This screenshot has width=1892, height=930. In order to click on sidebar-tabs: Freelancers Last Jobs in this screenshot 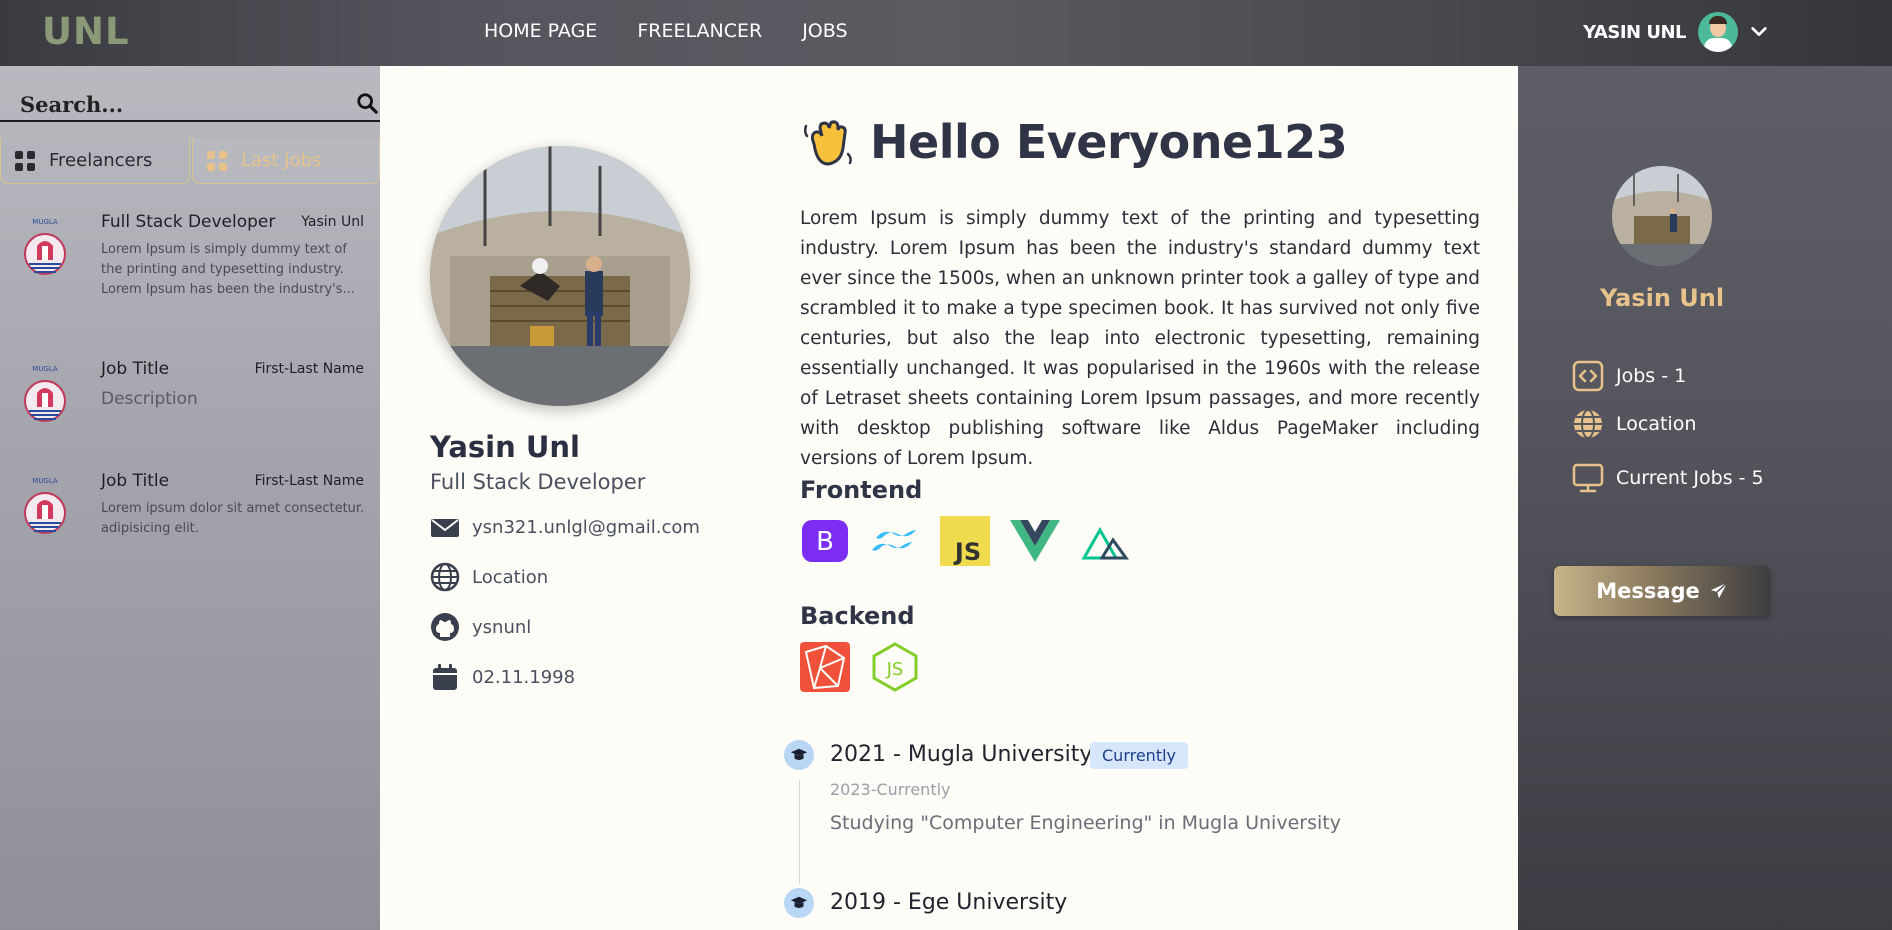, I will do `click(190, 161)`.